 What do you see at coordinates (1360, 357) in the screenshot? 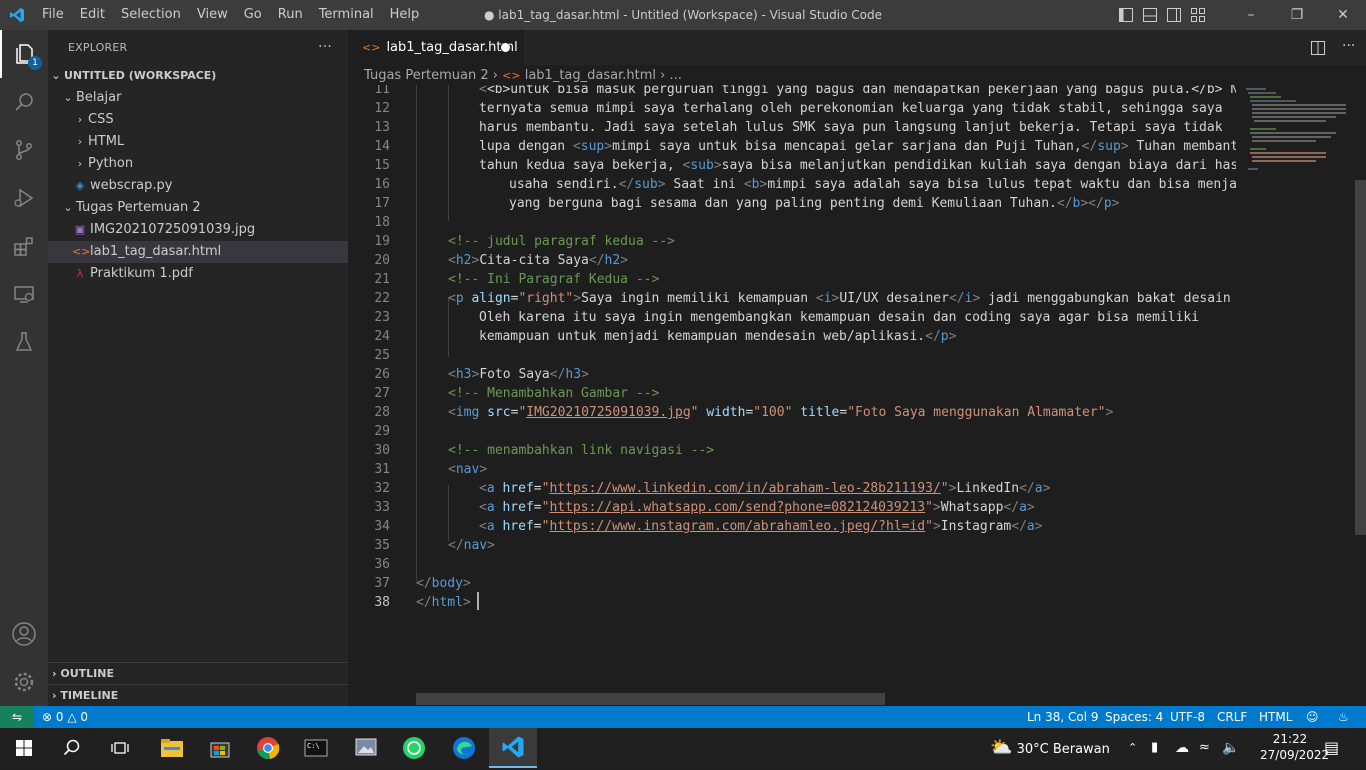
I see `vertical-scroll-thumb` at bounding box center [1360, 357].